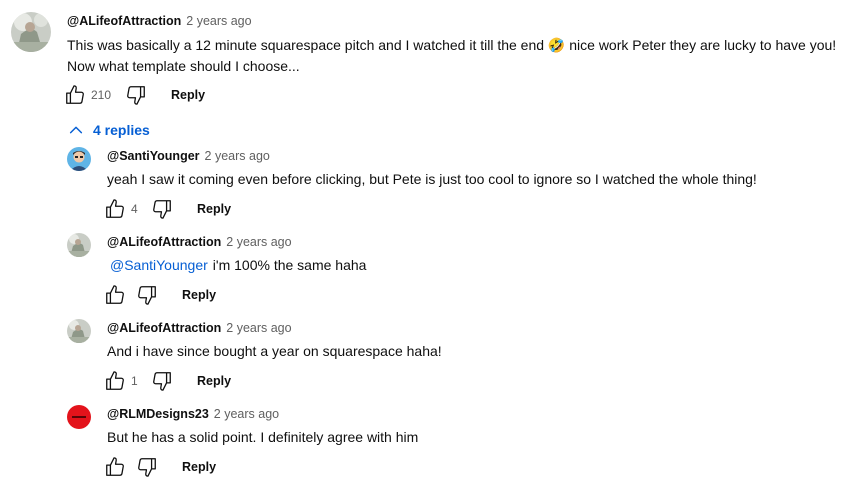 This screenshot has height=481, width=853. What do you see at coordinates (158, 414) in the screenshot?
I see `author-name: @RLMDesigns23` at bounding box center [158, 414].